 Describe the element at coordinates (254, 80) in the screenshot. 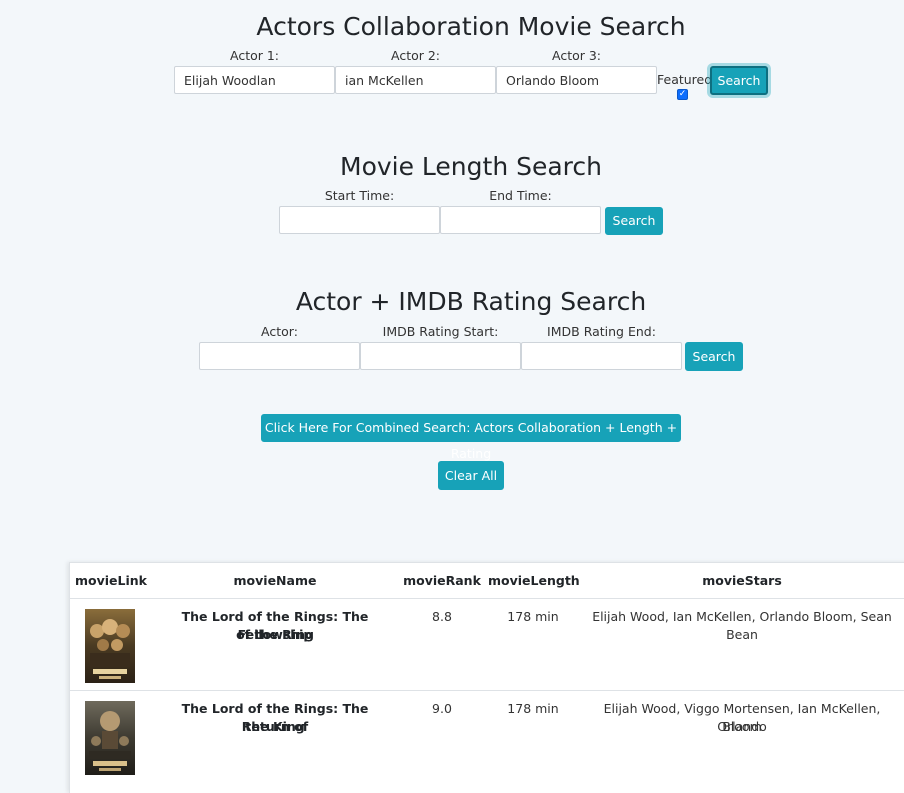

I see `actor1-input` at that location.